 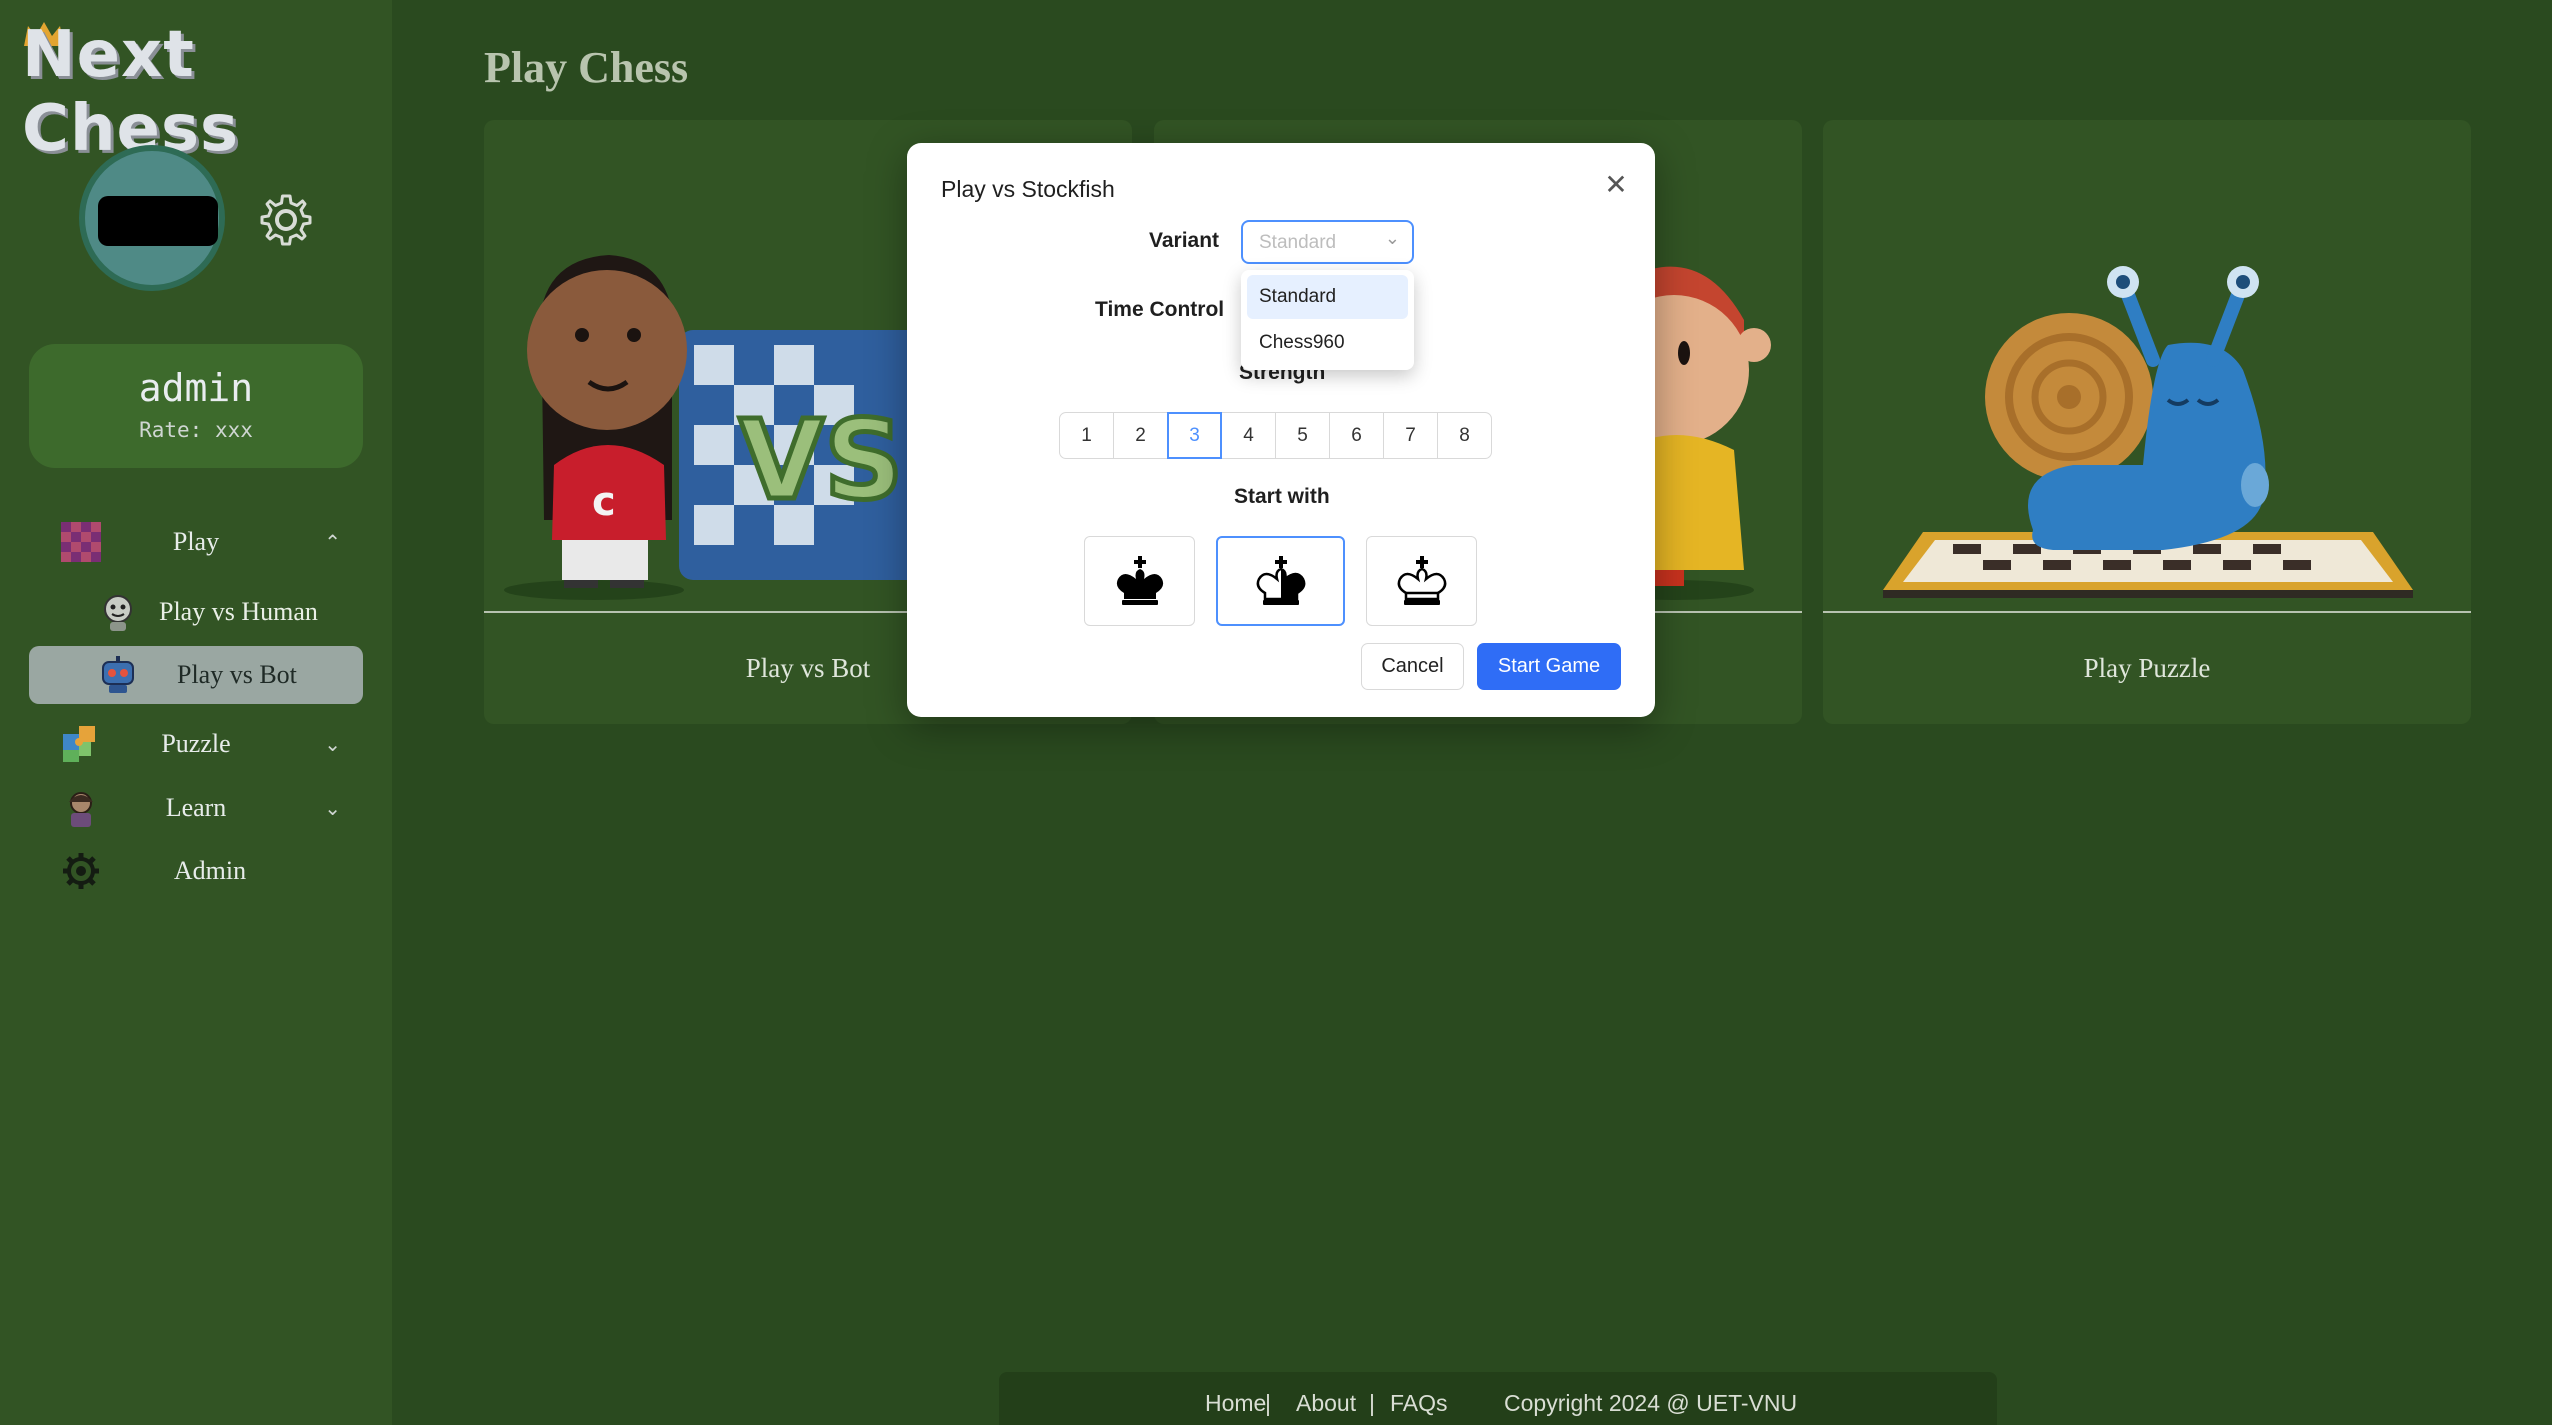 I want to click on start-with-white-button, so click(x=1421, y=581).